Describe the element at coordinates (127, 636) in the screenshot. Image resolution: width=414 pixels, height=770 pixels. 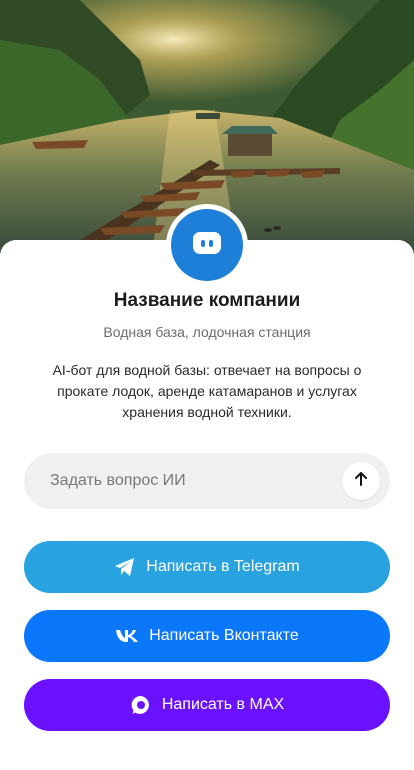
I see `vk-icon` at that location.